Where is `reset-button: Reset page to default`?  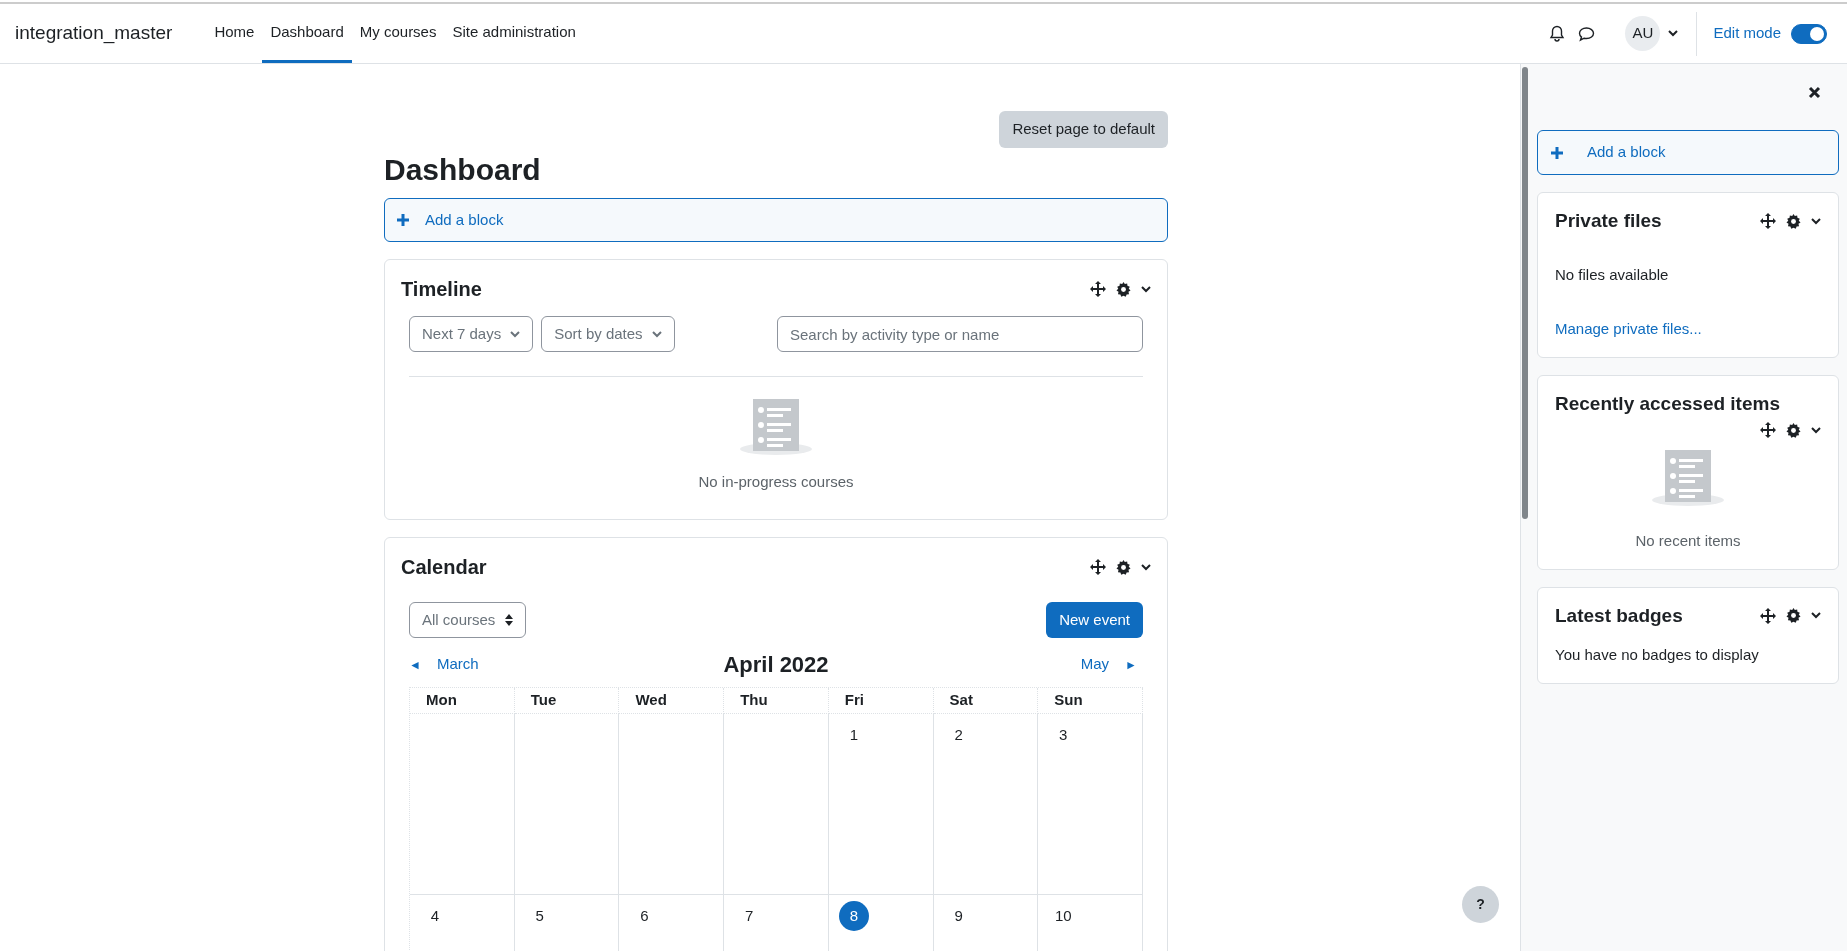 reset-button: Reset page to default is located at coordinates (1083, 129).